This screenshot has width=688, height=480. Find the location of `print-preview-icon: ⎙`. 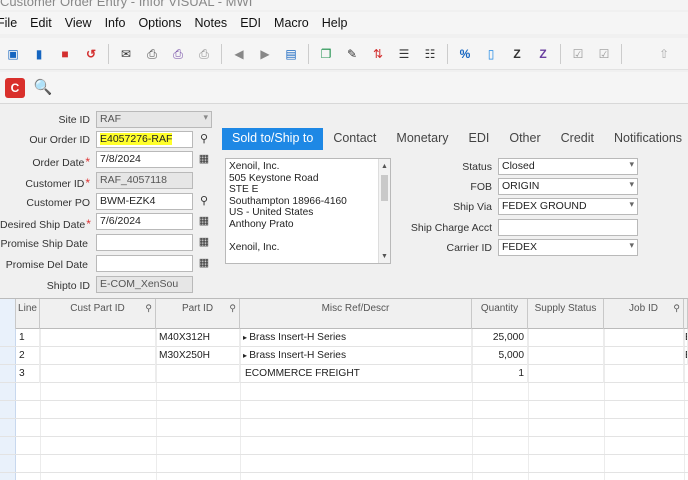

print-preview-icon: ⎙ is located at coordinates (178, 54).